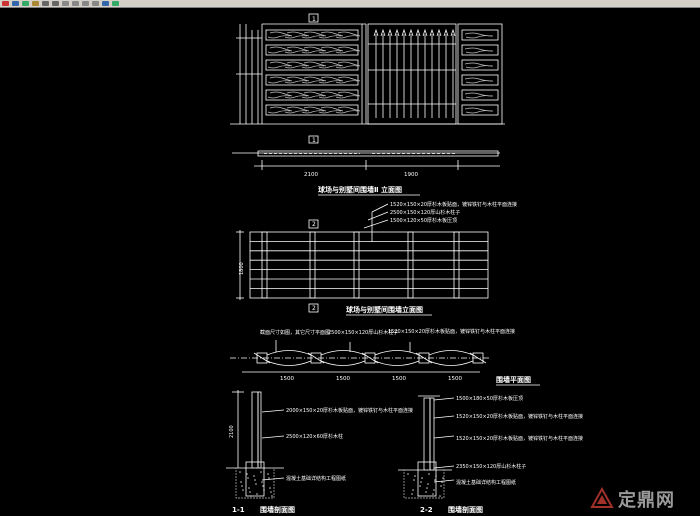 This screenshot has width=700, height=516. What do you see at coordinates (85, 3) in the screenshot?
I see `zoom-window-icon` at bounding box center [85, 3].